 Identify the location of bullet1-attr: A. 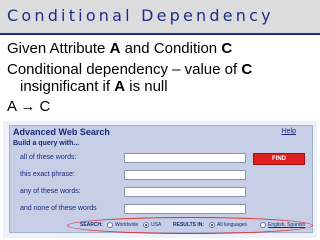
(115, 48).